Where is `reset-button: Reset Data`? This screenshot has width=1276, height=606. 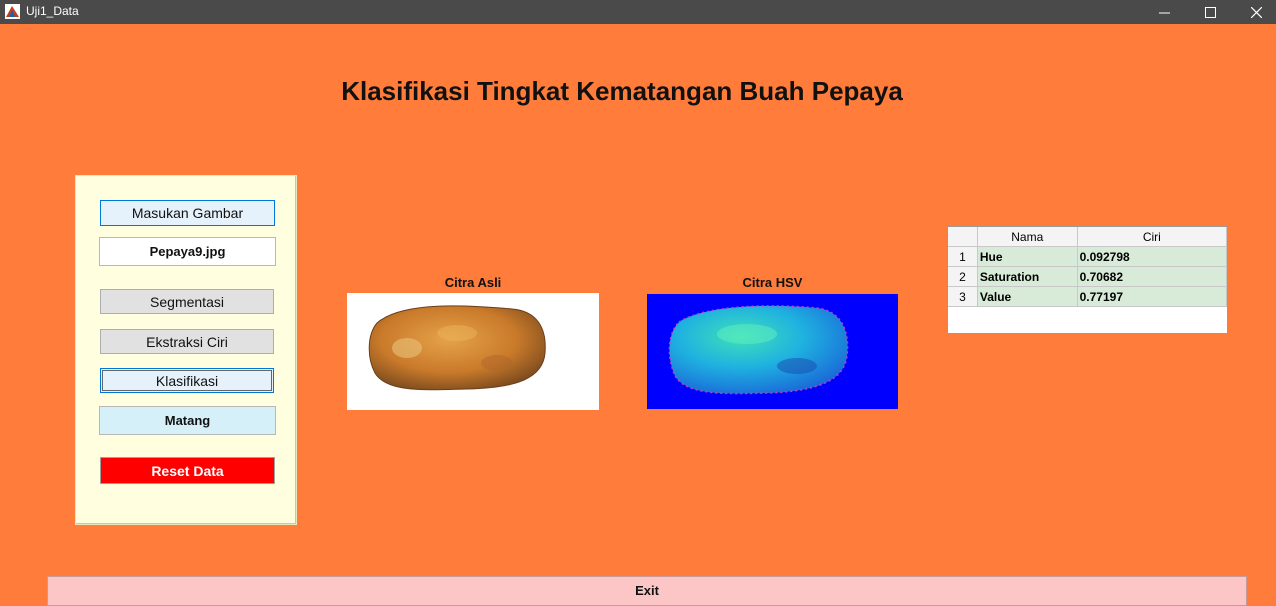
reset-button: Reset Data is located at coordinates (187, 470).